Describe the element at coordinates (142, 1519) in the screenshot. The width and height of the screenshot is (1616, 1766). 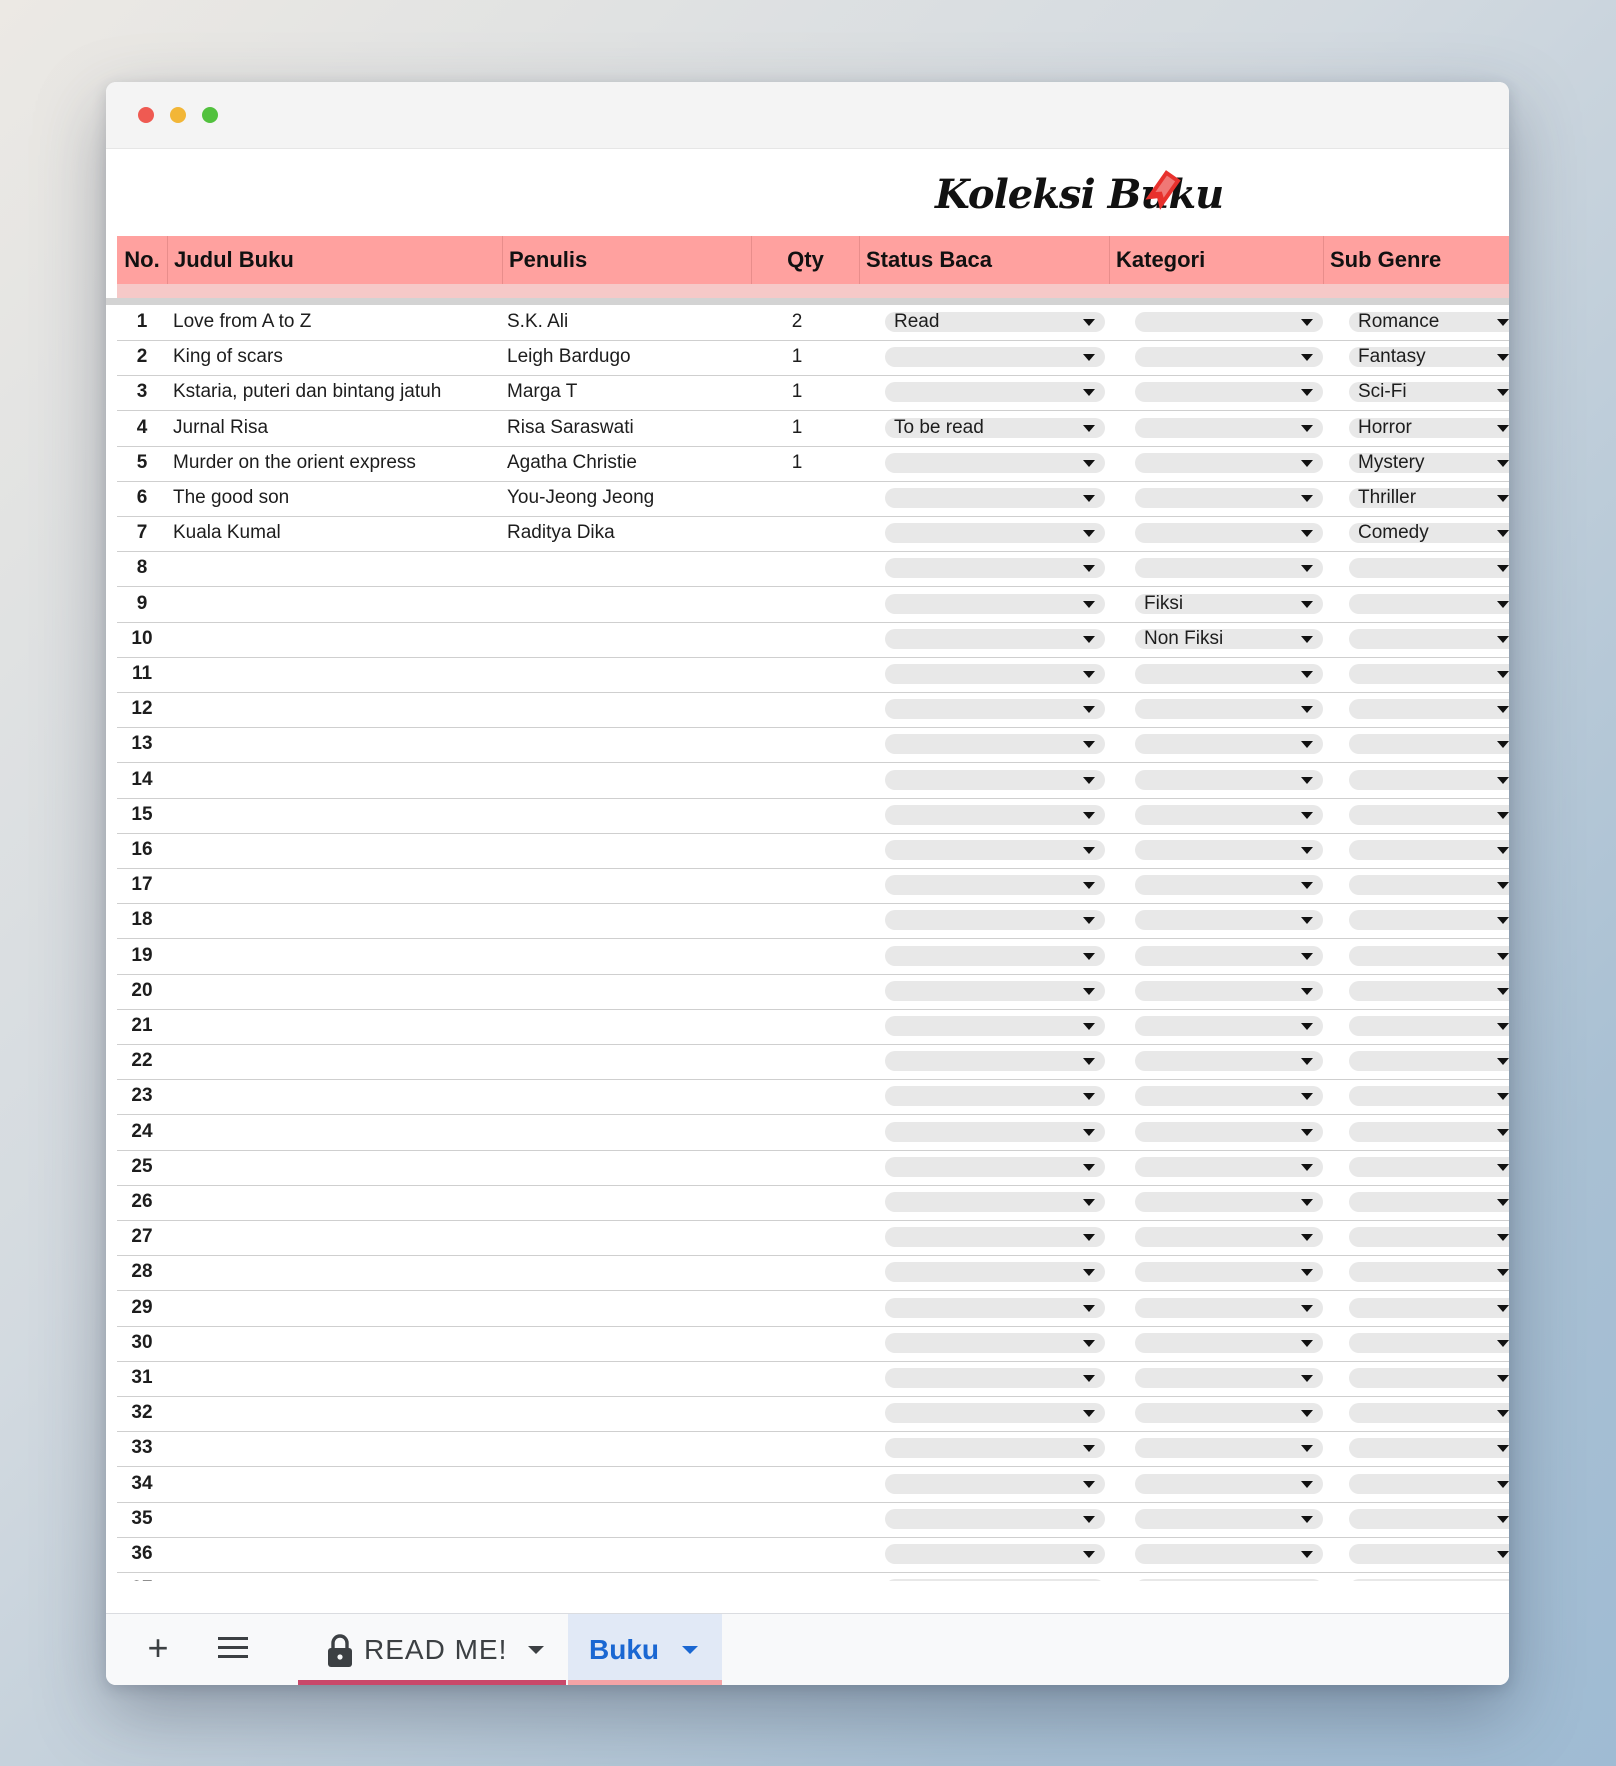
I see `row-number: 35` at that location.